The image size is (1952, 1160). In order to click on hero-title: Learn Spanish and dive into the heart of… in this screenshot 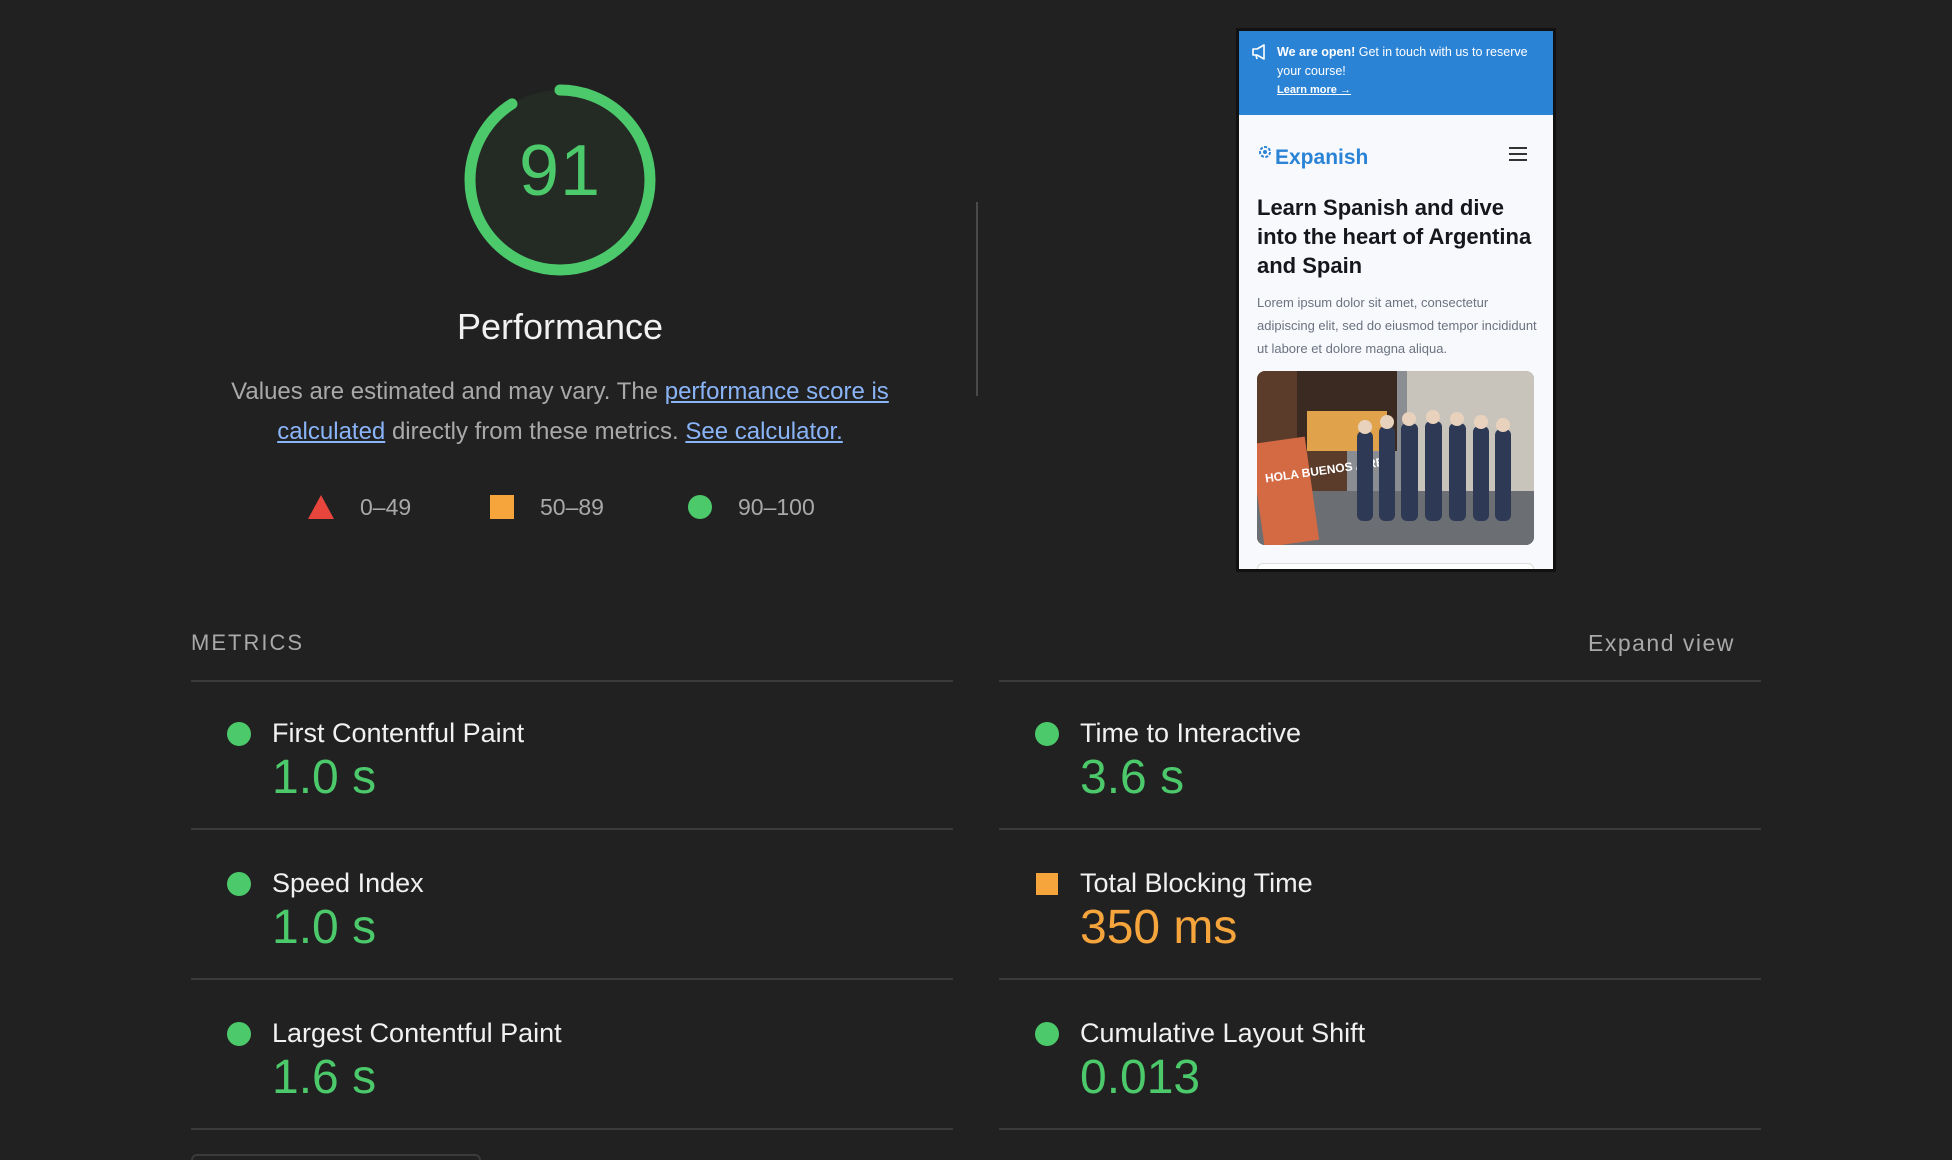, I will do `click(1394, 236)`.